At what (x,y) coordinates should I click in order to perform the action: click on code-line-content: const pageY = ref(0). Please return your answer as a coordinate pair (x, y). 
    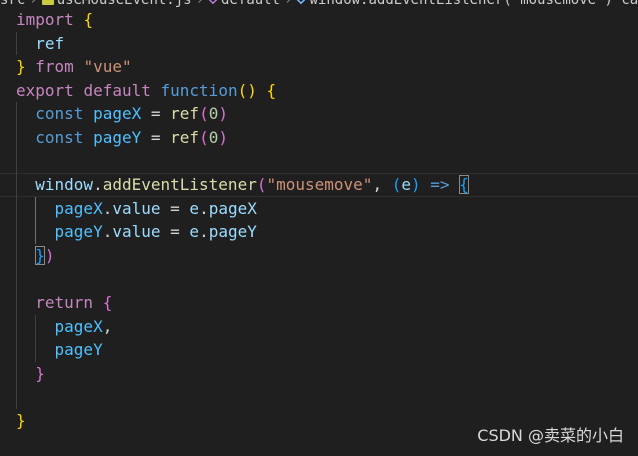
    Looking at the image, I should click on (122, 137).